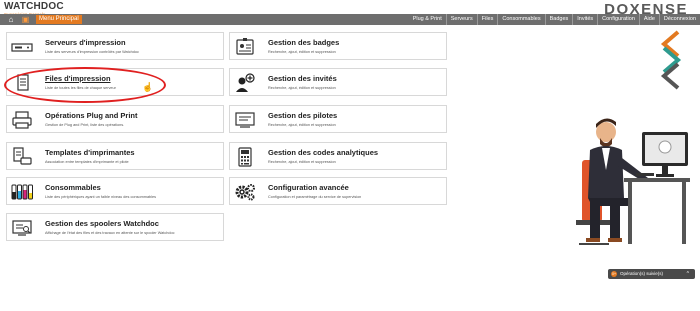  I want to click on nav-aide: Aide, so click(648, 19).